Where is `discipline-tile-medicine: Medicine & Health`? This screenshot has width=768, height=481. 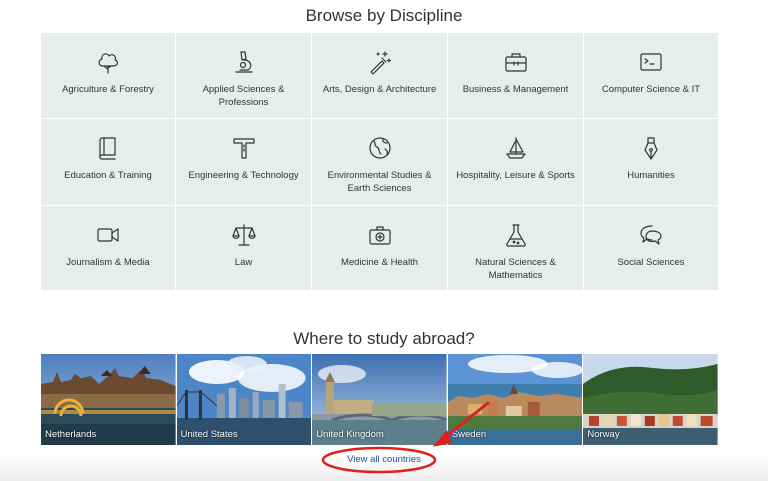
discipline-tile-medicine: Medicine & Health is located at coordinates (379, 248).